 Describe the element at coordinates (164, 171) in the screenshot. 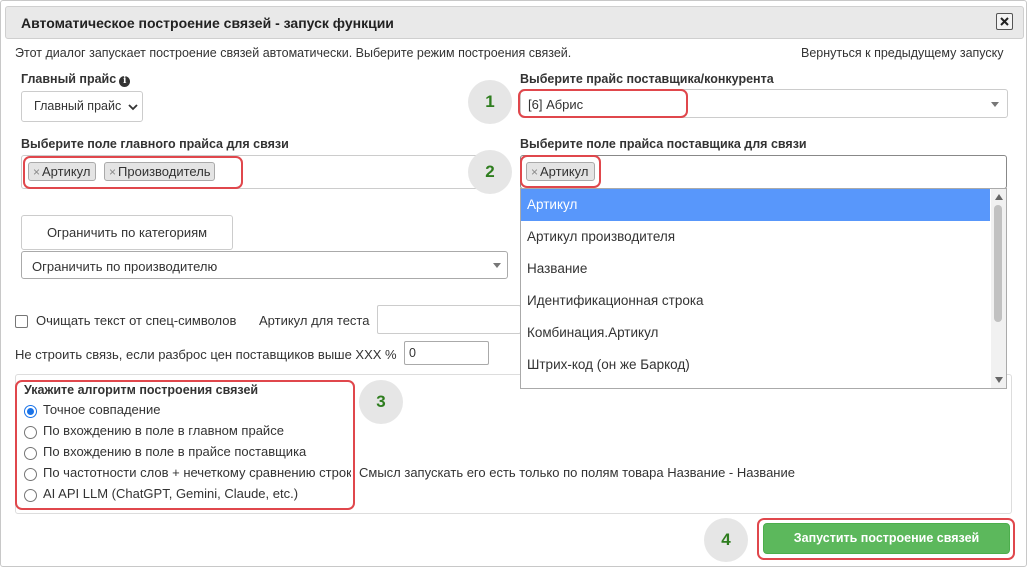

I see `tag-label: Производитель` at that location.